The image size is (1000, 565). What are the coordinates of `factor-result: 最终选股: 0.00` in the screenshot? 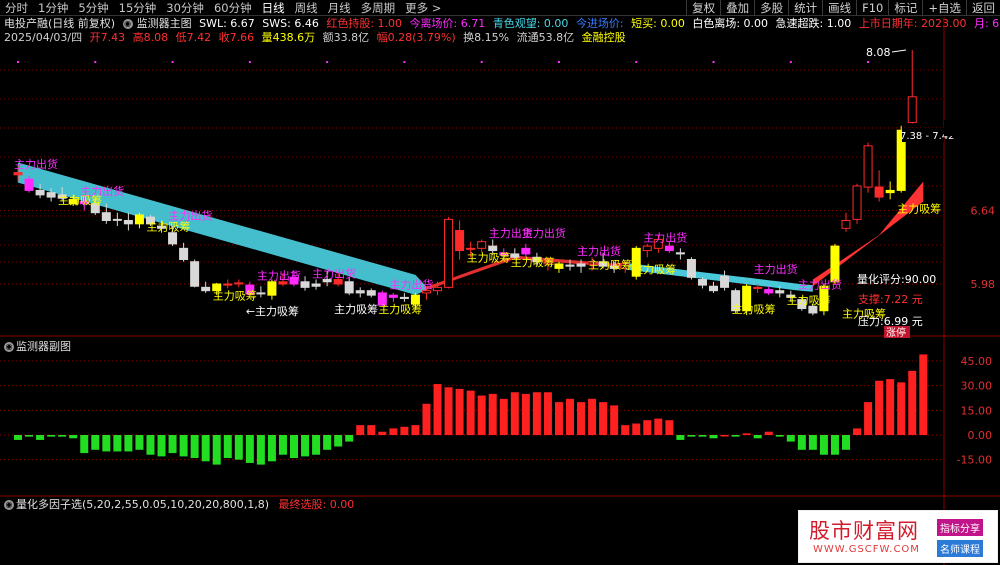 It's located at (316, 504).